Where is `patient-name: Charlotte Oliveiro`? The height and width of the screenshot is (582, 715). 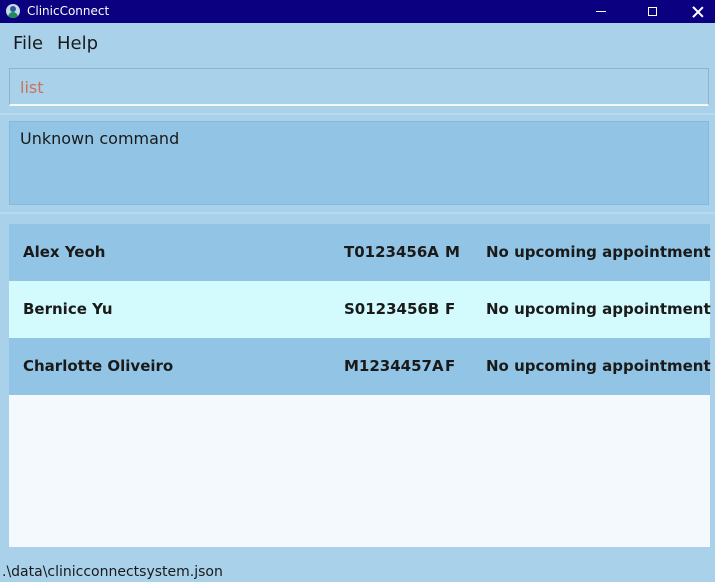 patient-name: Charlotte Oliveiro is located at coordinates (98, 366).